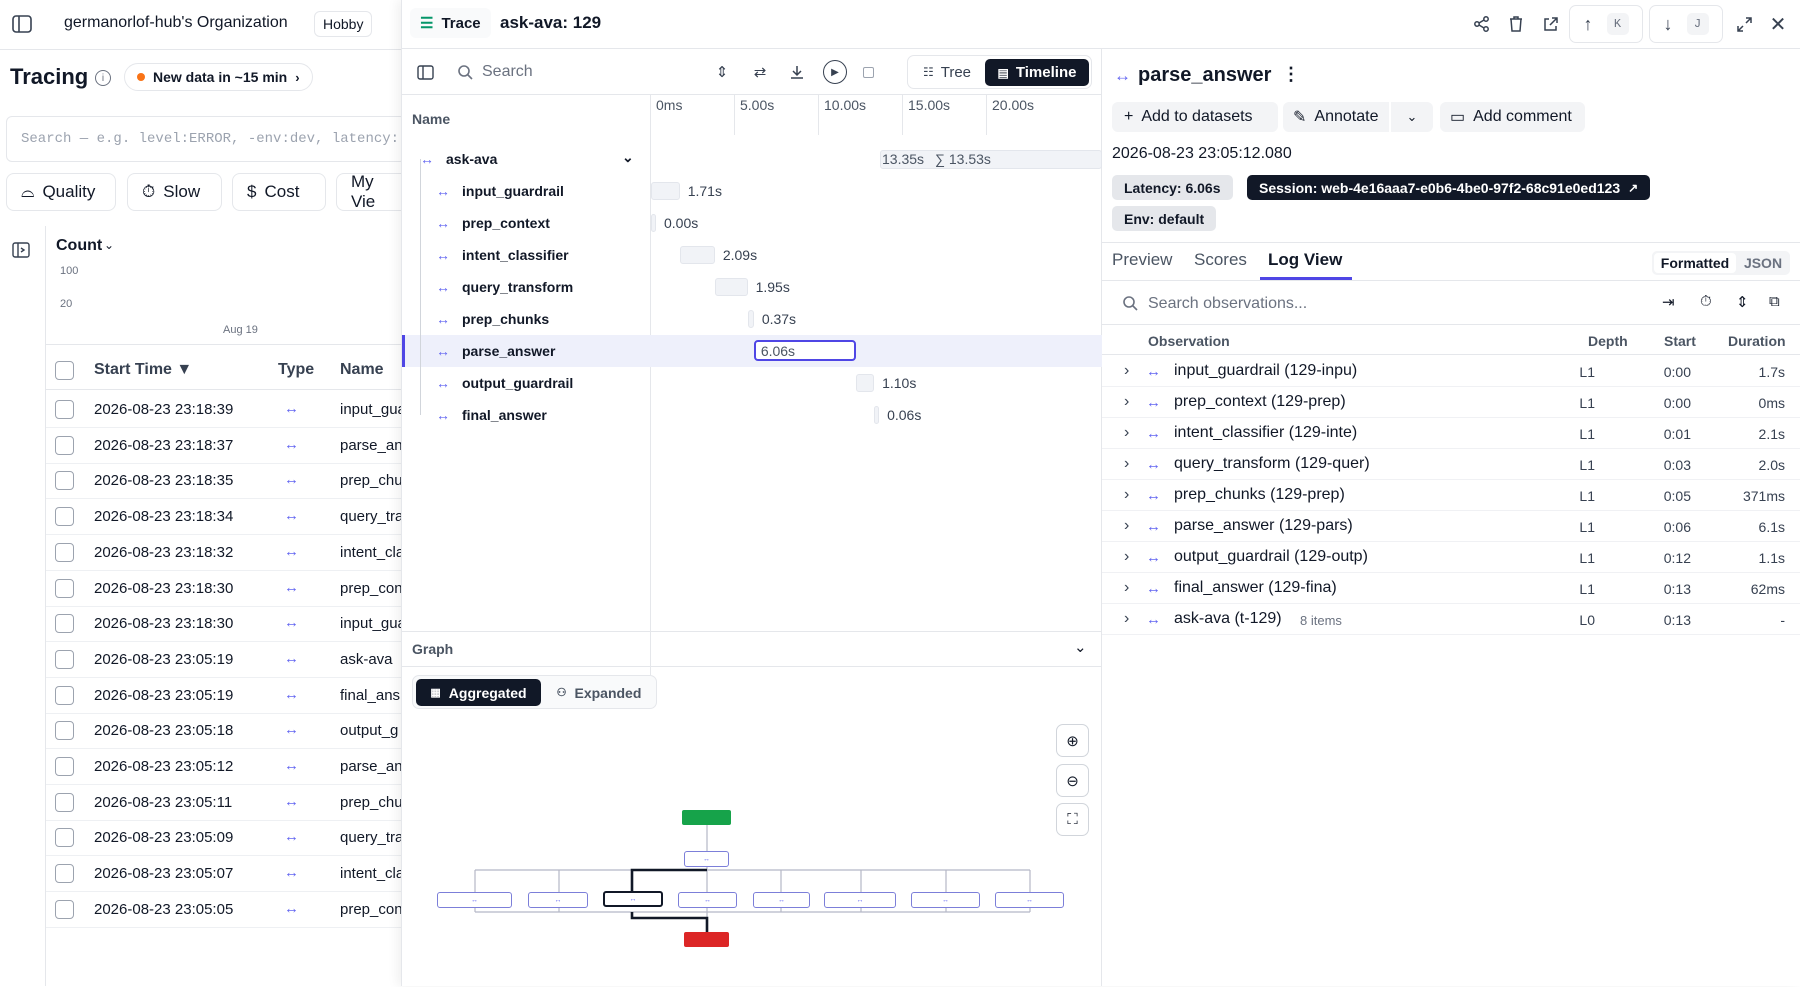  I want to click on observation-row: › ↔ prep_chunks (129-prep) L1 0:05 371ms, so click(1451, 495).